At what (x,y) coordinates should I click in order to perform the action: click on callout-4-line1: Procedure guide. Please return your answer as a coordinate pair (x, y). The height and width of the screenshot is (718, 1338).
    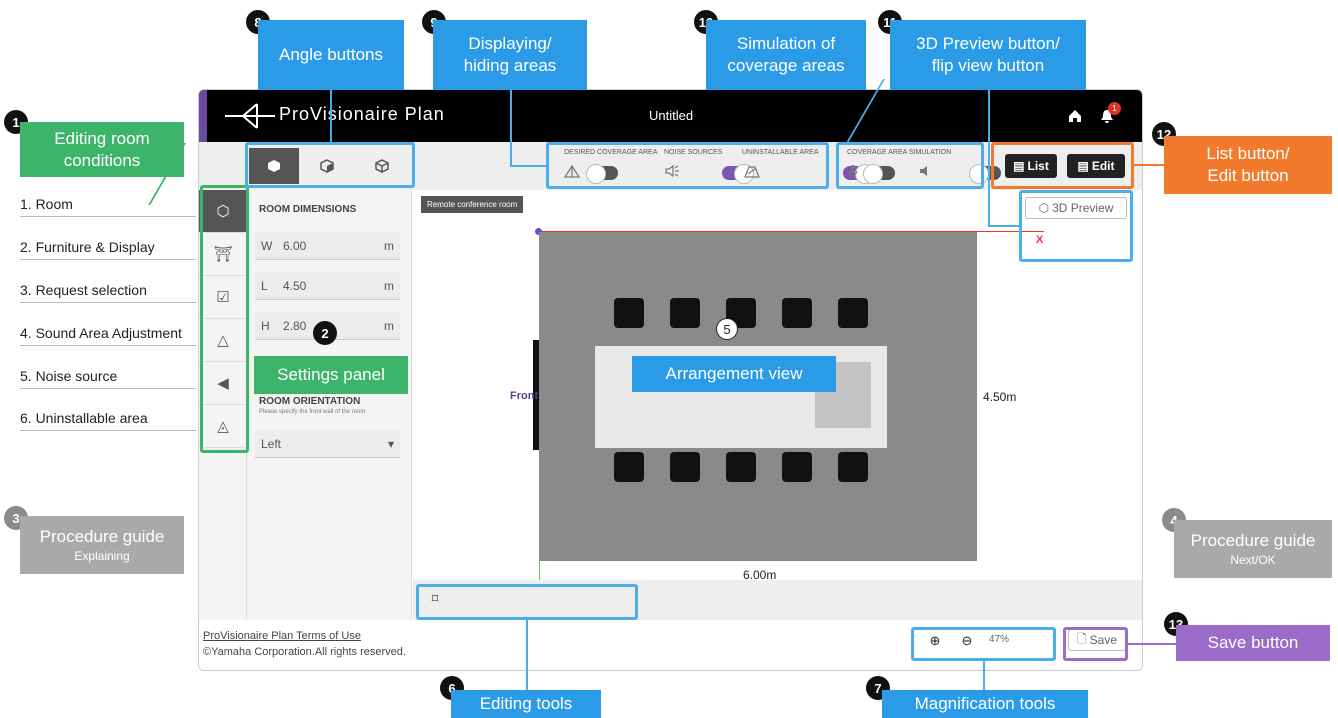
    Looking at the image, I should click on (1253, 540).